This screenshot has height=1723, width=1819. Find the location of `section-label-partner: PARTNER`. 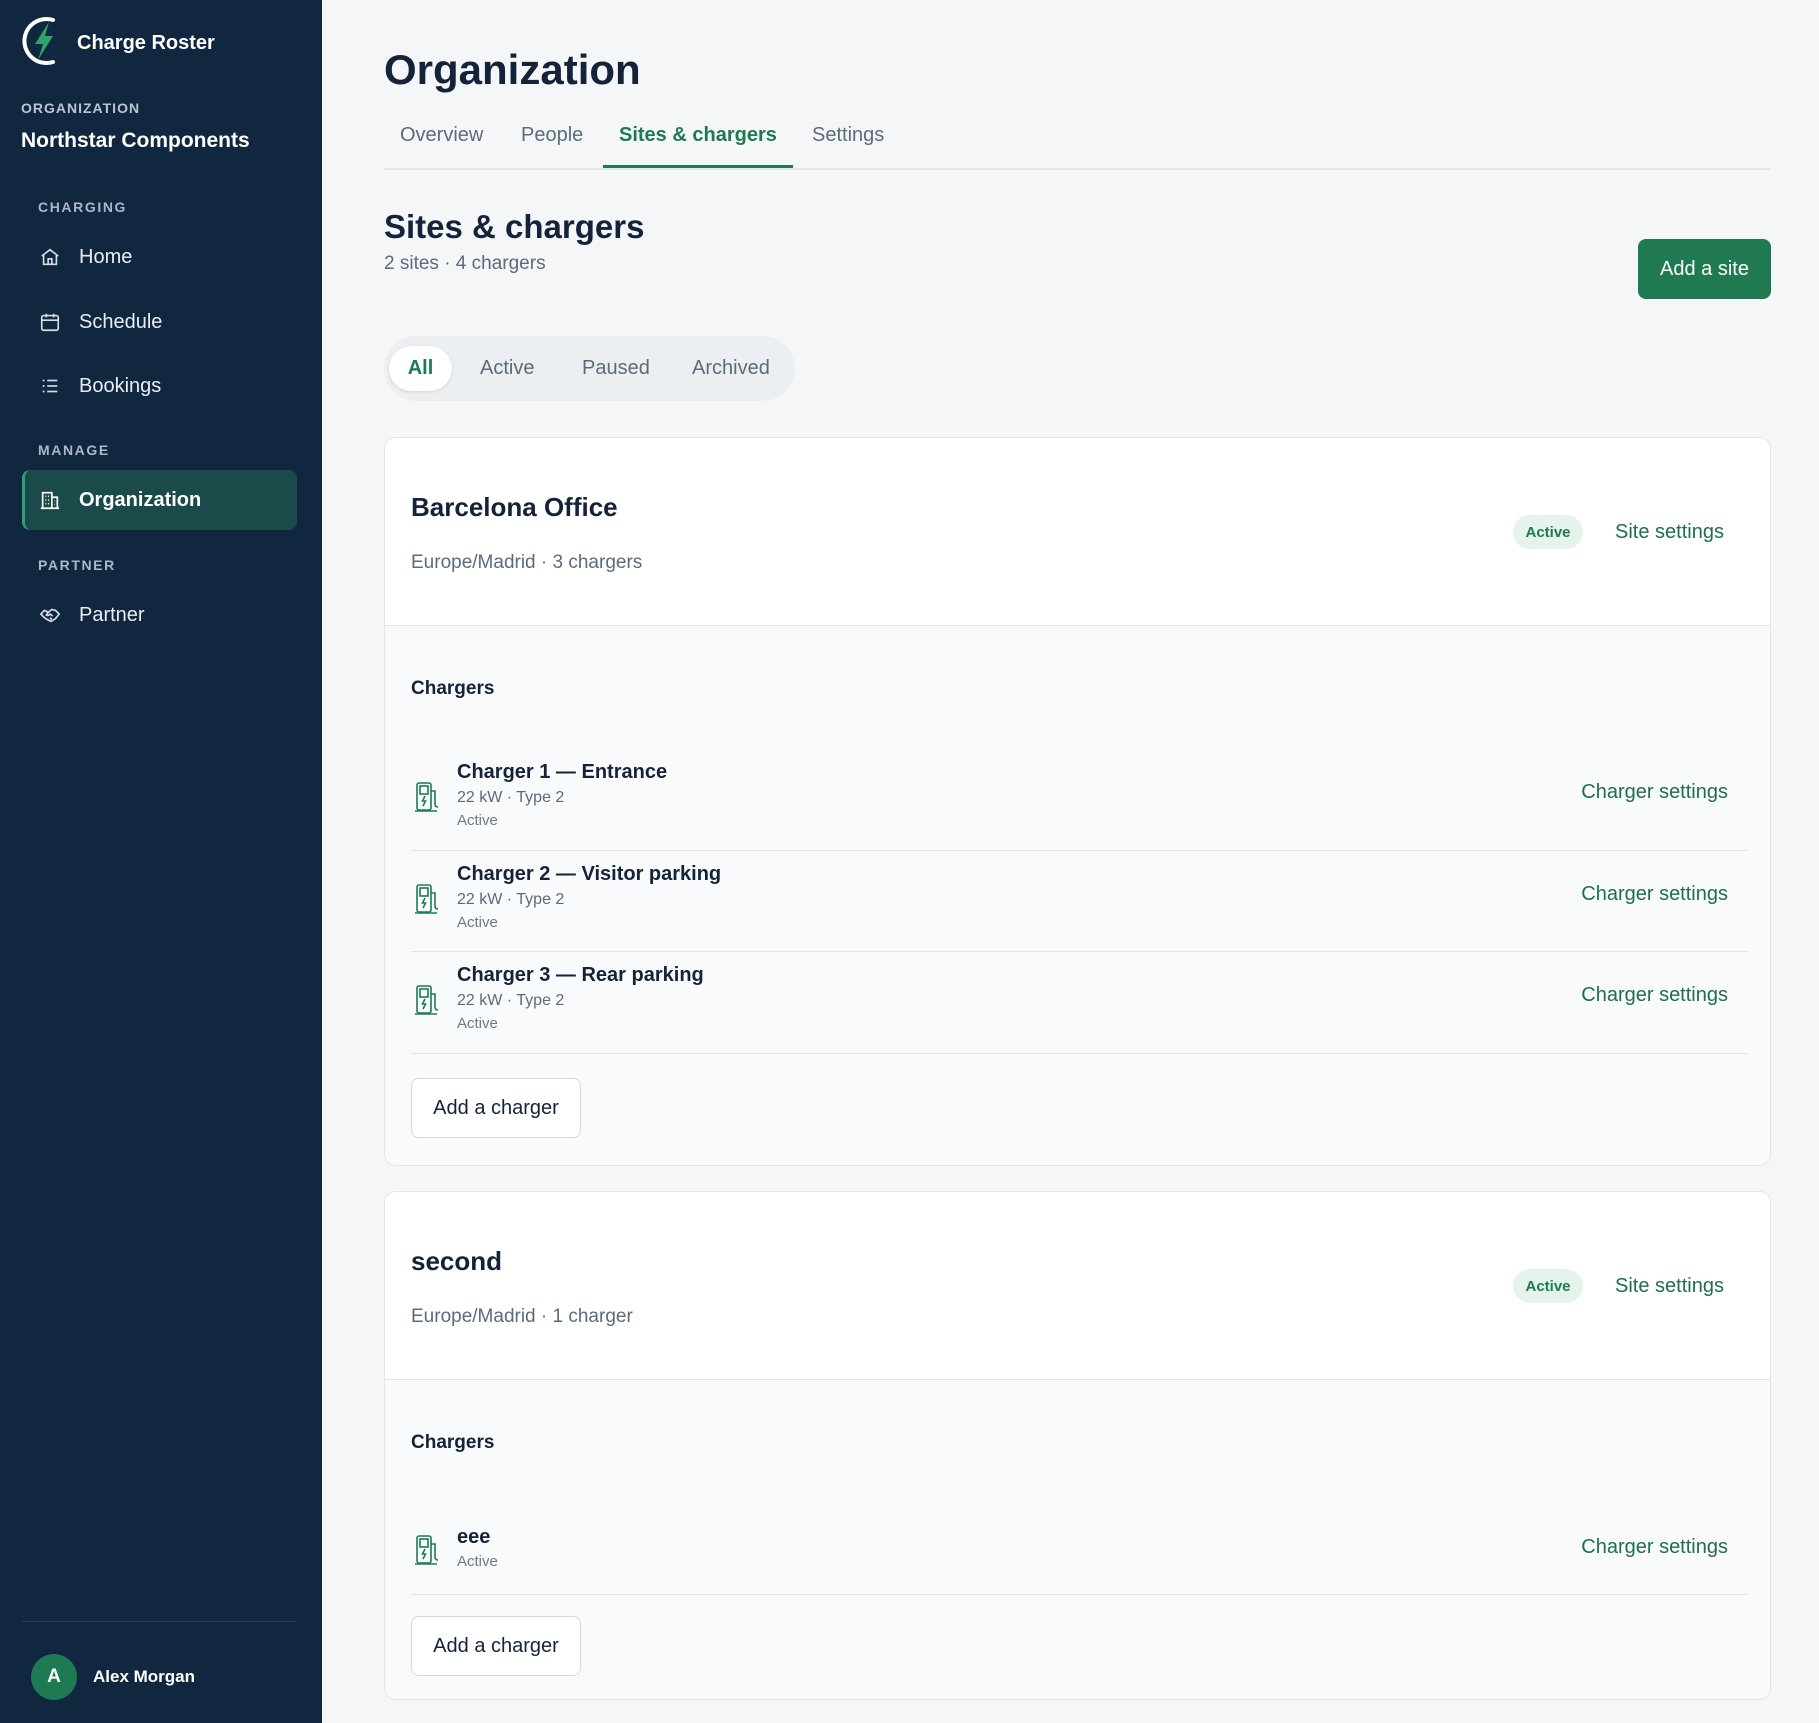

section-label-partner: PARTNER is located at coordinates (77, 565).